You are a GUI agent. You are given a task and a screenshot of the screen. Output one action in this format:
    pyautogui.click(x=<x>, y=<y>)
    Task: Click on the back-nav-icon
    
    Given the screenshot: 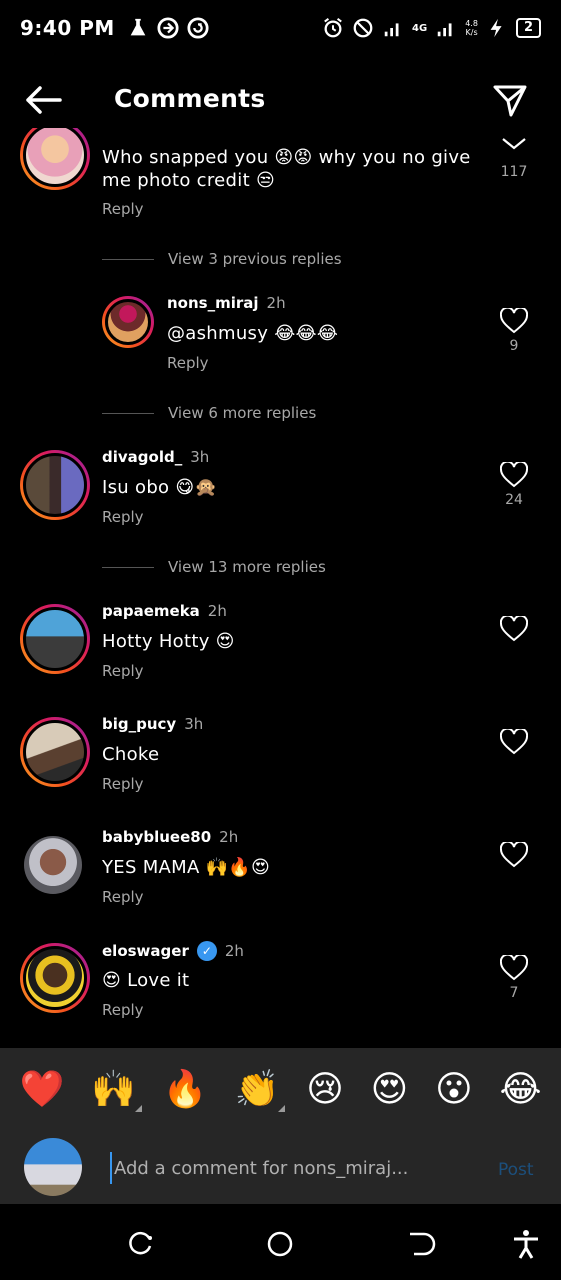 What is the action you would take?
    pyautogui.click(x=420, y=1244)
    